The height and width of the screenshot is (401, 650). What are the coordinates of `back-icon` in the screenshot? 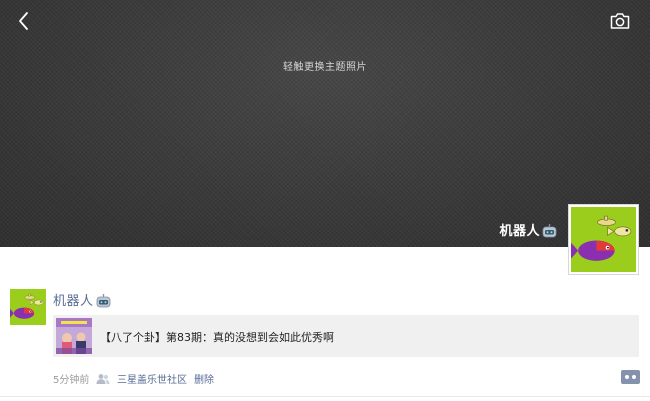 It's located at (25, 21).